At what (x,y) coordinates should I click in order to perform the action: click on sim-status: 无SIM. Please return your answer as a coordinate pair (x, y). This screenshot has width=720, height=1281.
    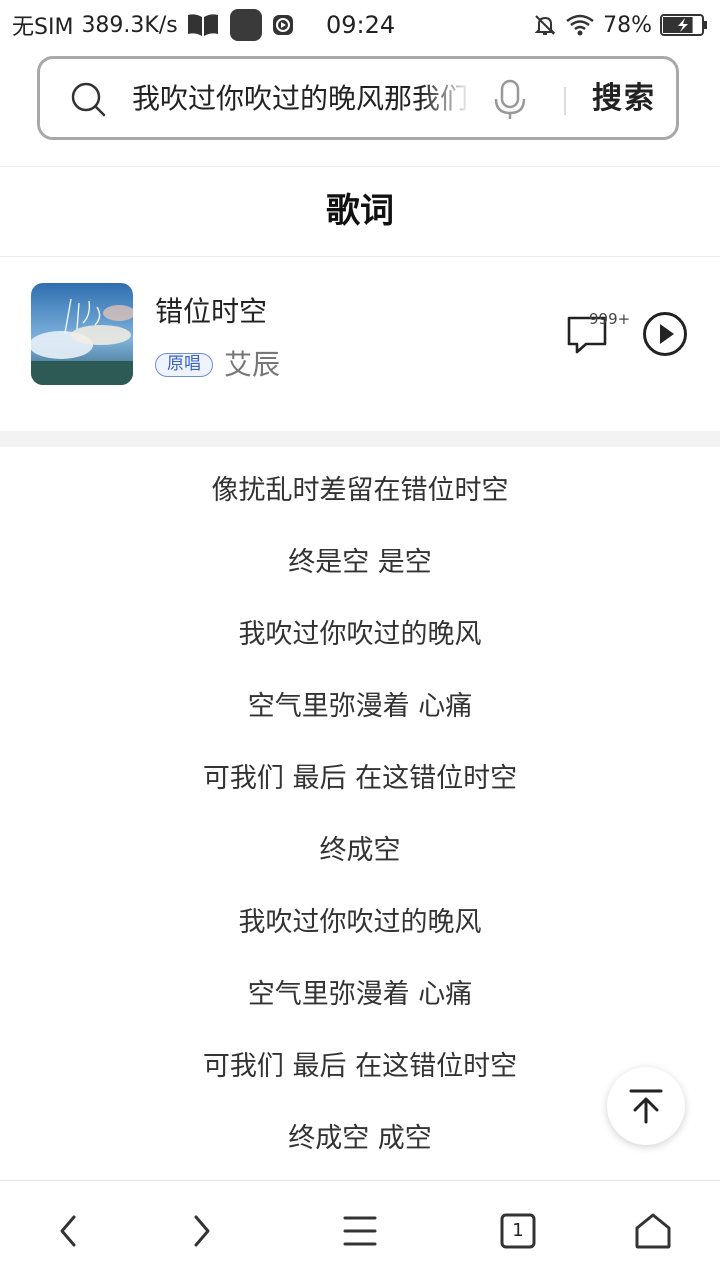
    Looking at the image, I should click on (43, 27).